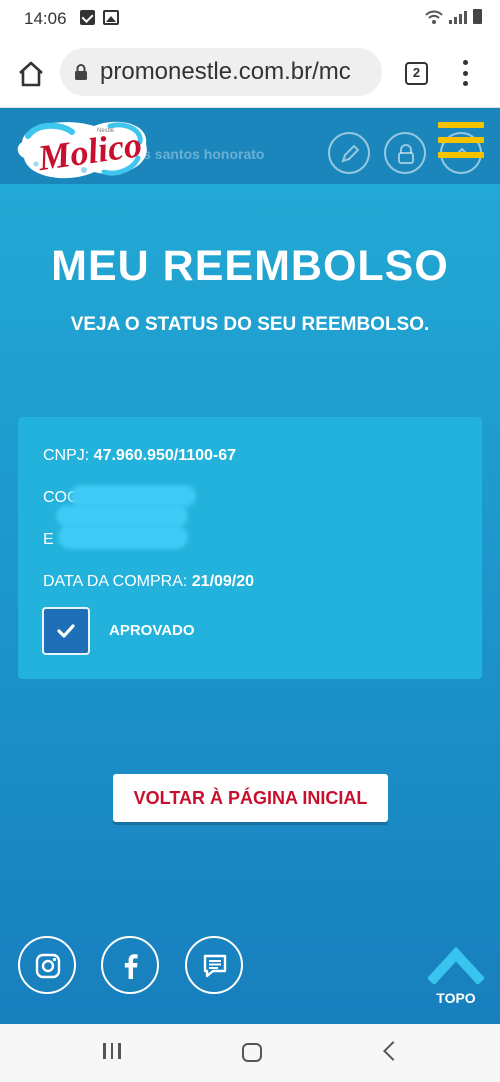  Describe the element at coordinates (250, 324) in the screenshot. I see `page-subtitle: VEJA O STATUS DO SEU REEMBOLSO.` at that location.